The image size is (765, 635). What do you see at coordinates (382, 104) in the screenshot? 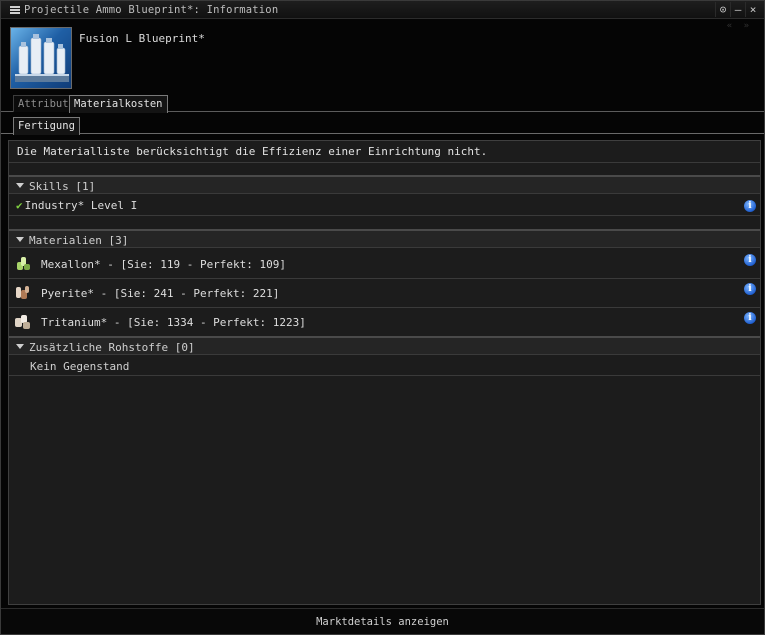
I see `main-tabs: Attribute Materialkosten` at bounding box center [382, 104].